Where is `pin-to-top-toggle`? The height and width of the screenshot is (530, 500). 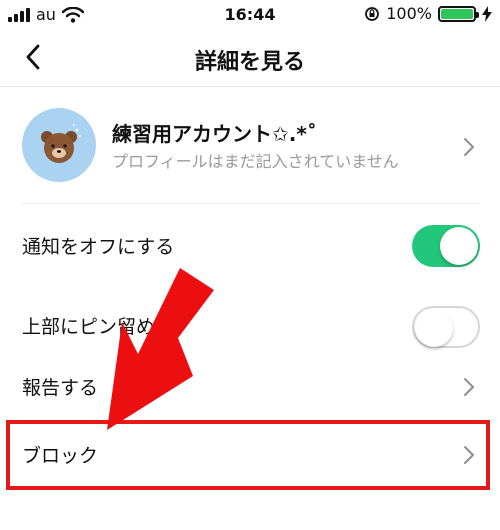 pin-to-top-toggle is located at coordinates (446, 327).